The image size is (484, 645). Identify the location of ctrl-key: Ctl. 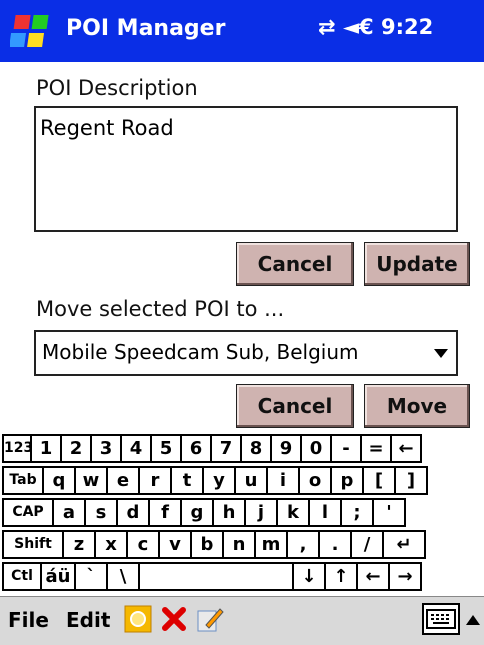
(22, 576).